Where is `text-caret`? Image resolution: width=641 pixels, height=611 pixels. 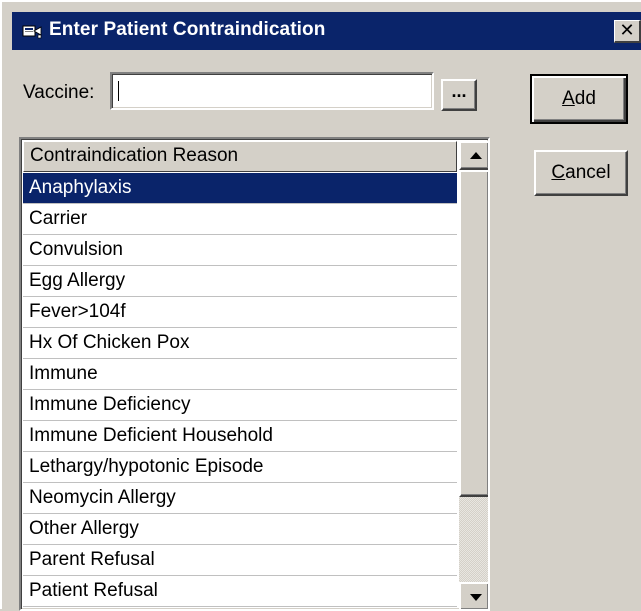 text-caret is located at coordinates (118, 91).